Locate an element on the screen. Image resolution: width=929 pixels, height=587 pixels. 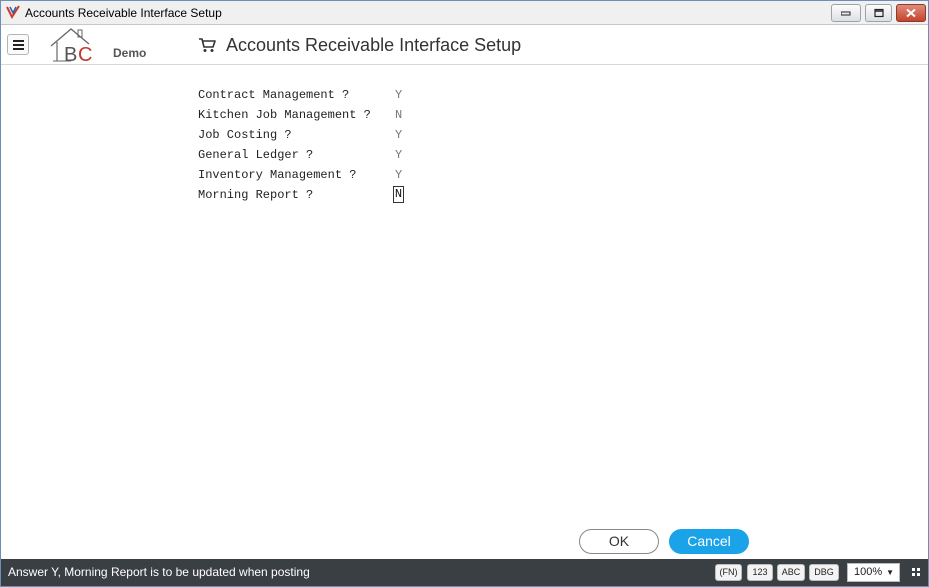
morning-report-row: Morning Report ? N is located at coordinates (308, 195).